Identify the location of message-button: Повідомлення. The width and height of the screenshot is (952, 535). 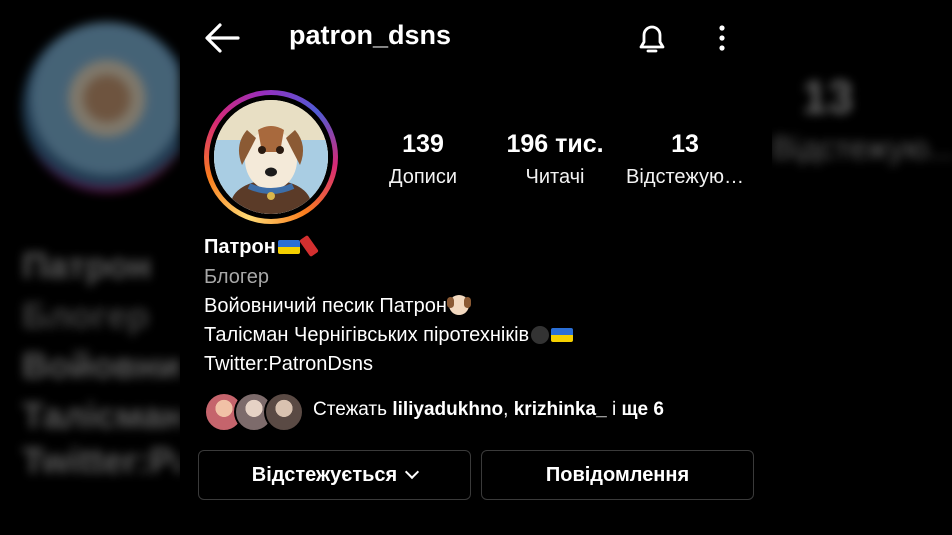
(617, 475).